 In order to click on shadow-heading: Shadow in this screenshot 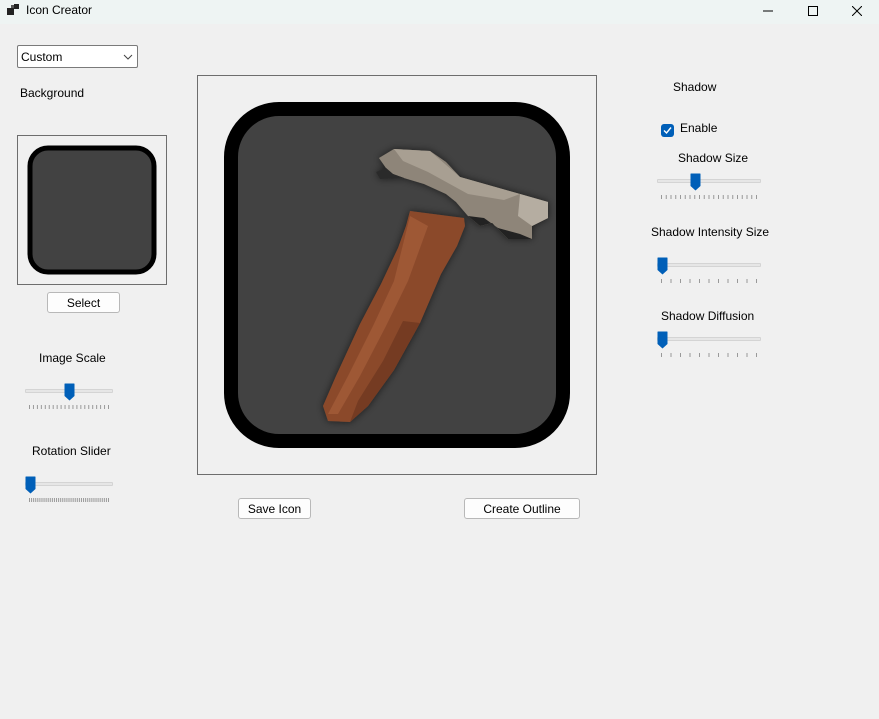, I will do `click(695, 87)`.